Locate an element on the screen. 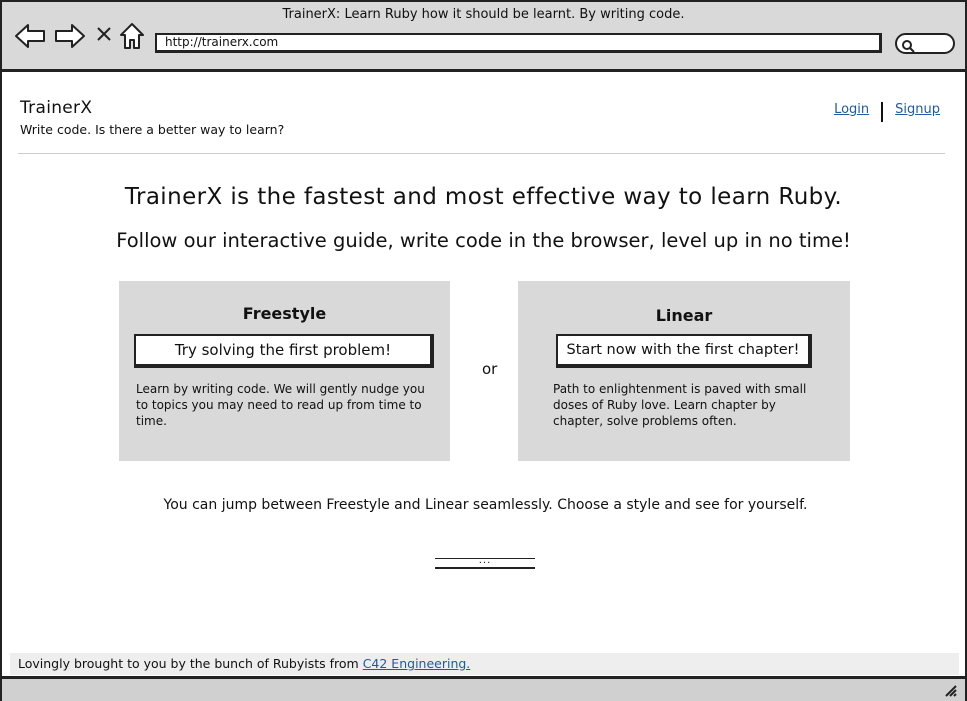 The height and width of the screenshot is (701, 967). address-bar: http://trainerx.com is located at coordinates (518, 43).